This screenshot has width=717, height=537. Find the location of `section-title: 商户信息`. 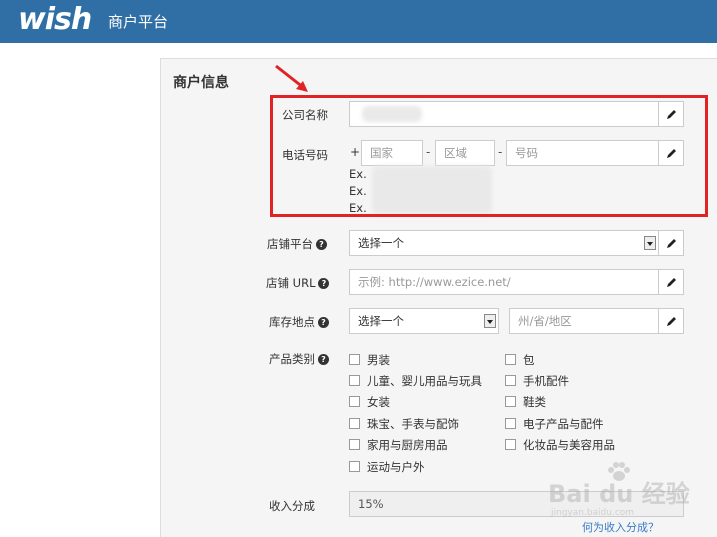

section-title: 商户信息 is located at coordinates (201, 83).